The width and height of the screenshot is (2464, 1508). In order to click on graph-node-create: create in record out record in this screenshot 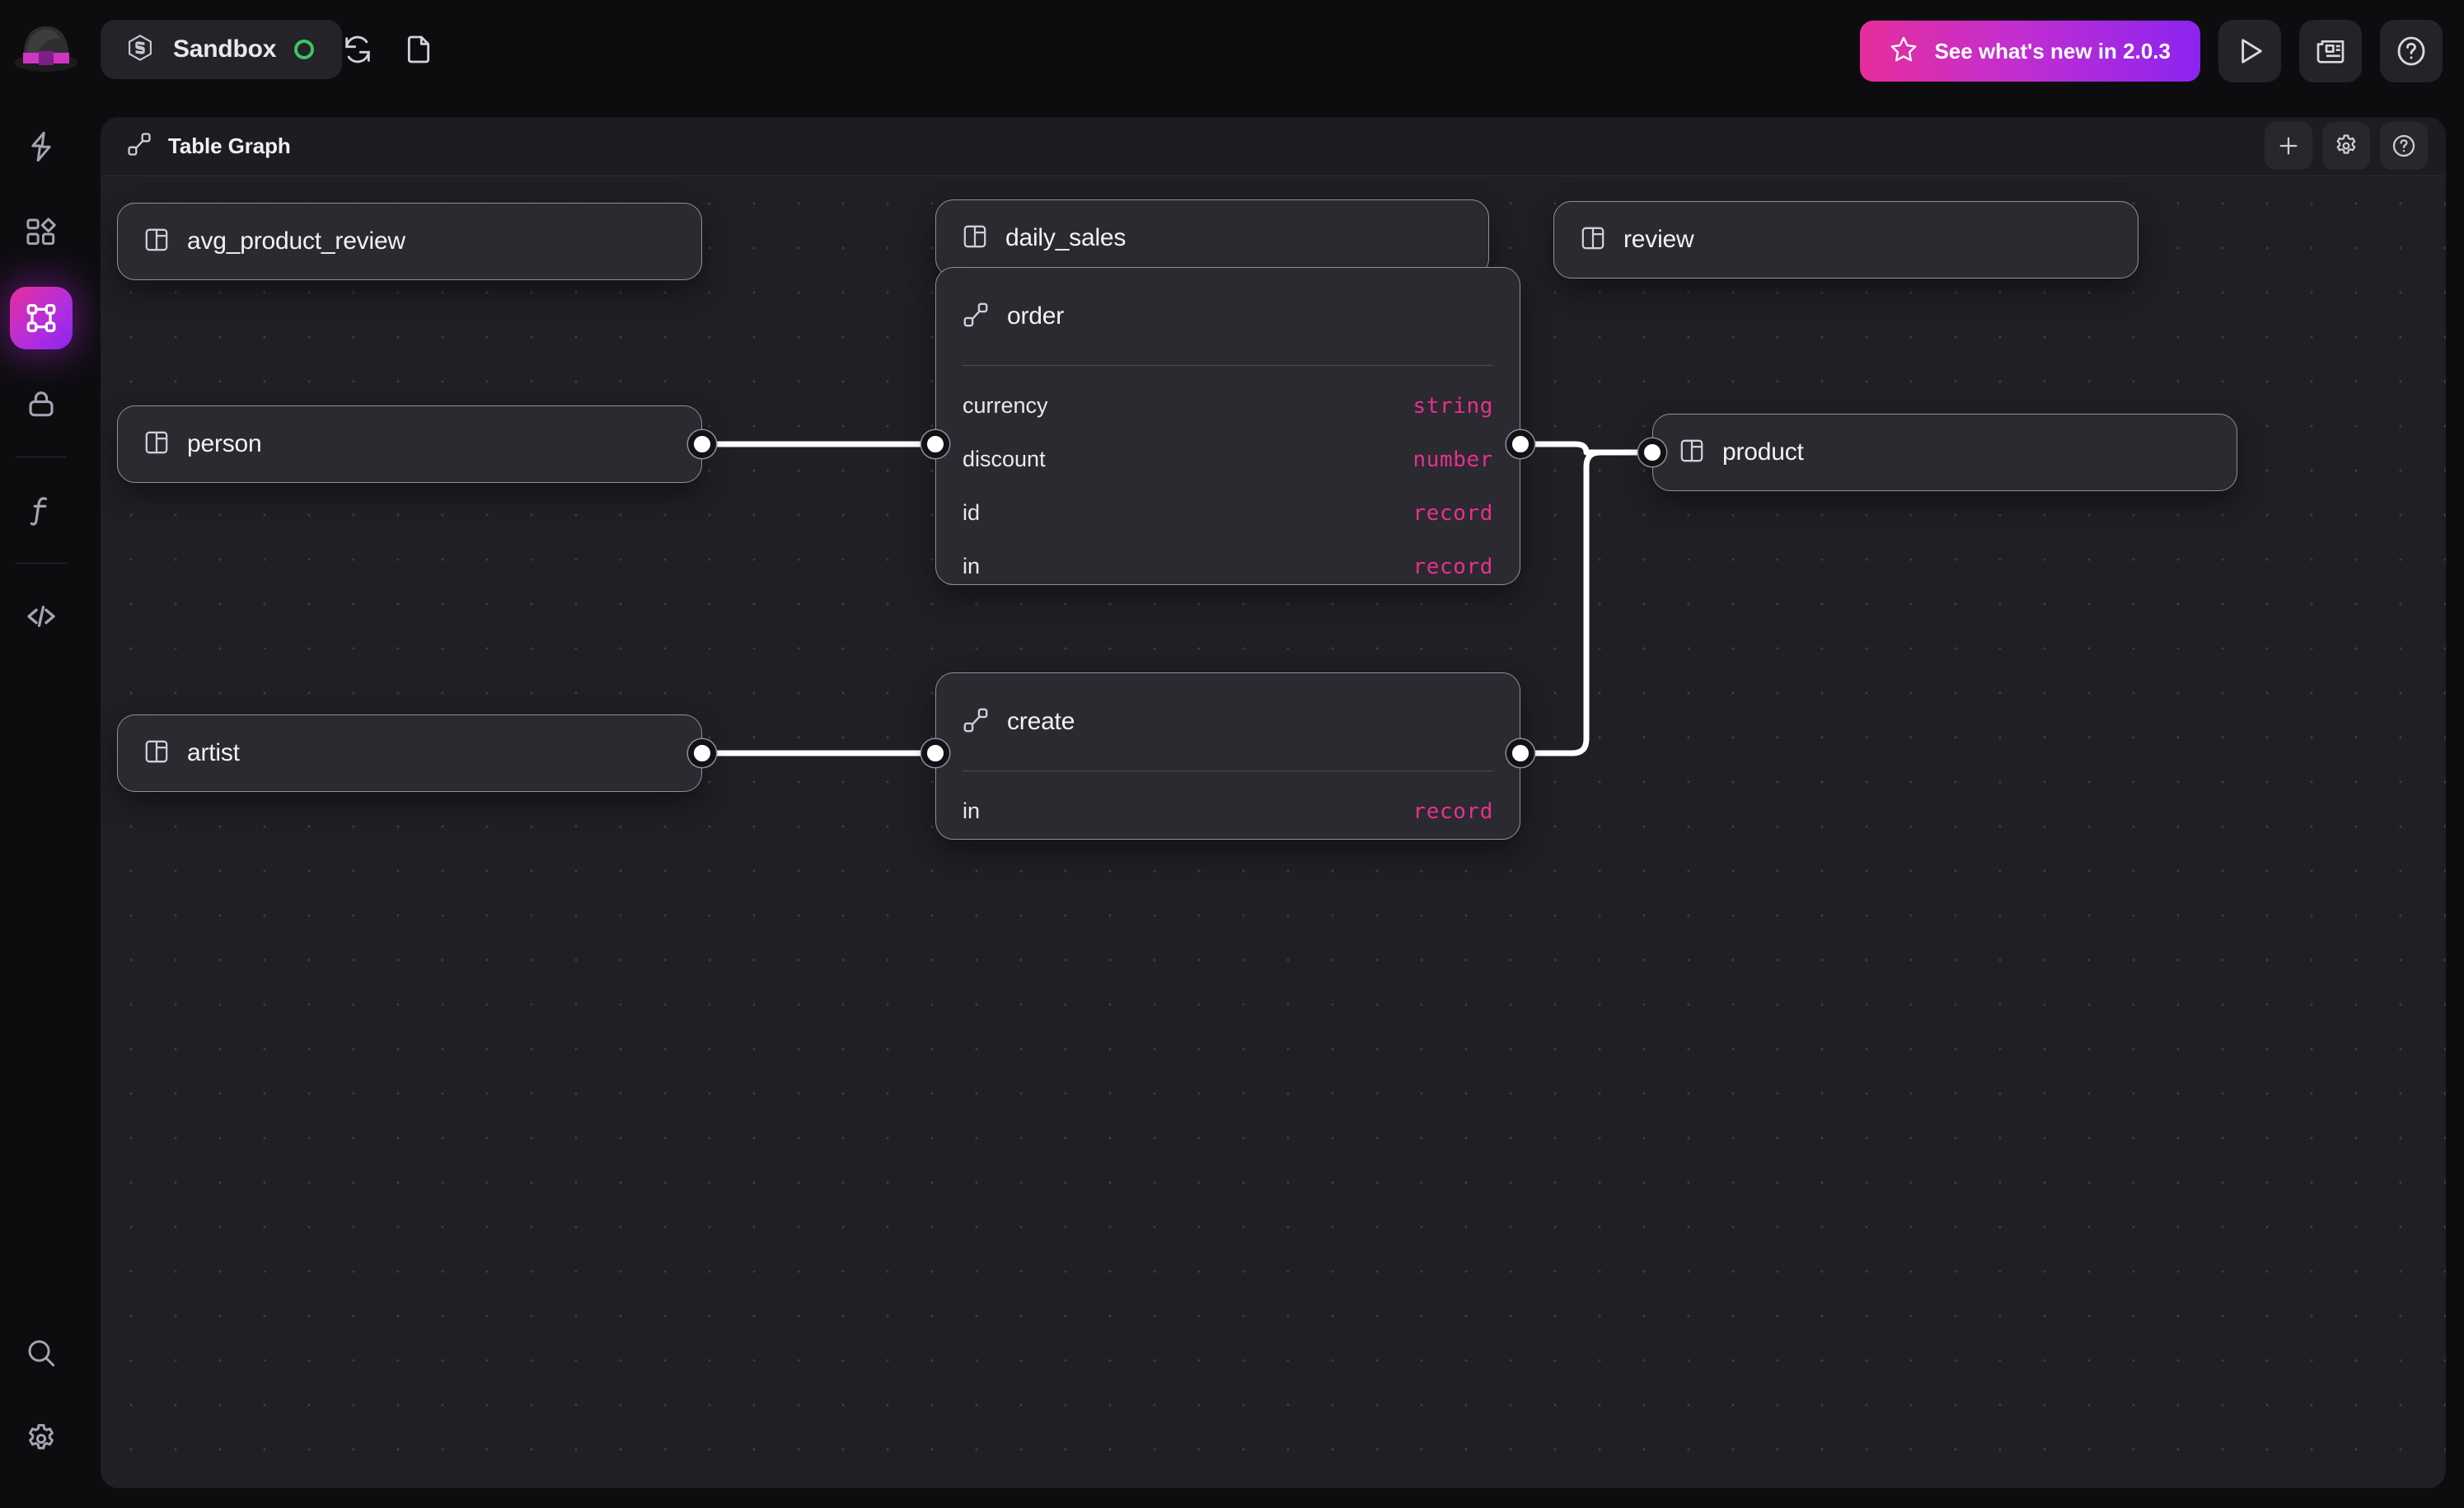, I will do `click(1227, 756)`.